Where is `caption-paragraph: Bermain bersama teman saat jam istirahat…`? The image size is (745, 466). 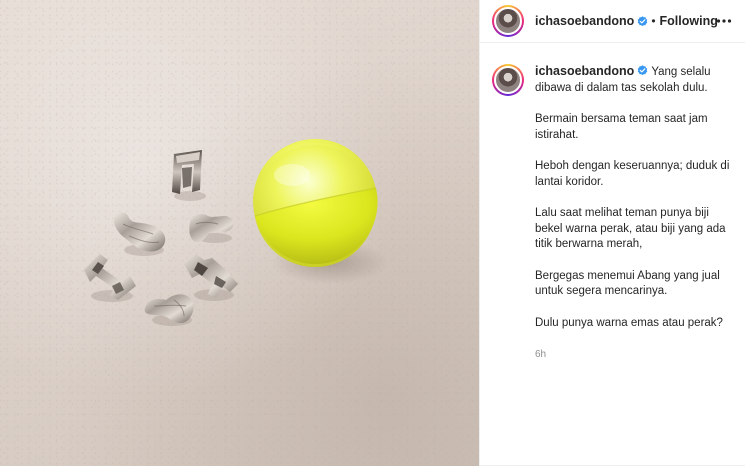
caption-paragraph: Bermain bersama teman saat jam istirahat… is located at coordinates (621, 127).